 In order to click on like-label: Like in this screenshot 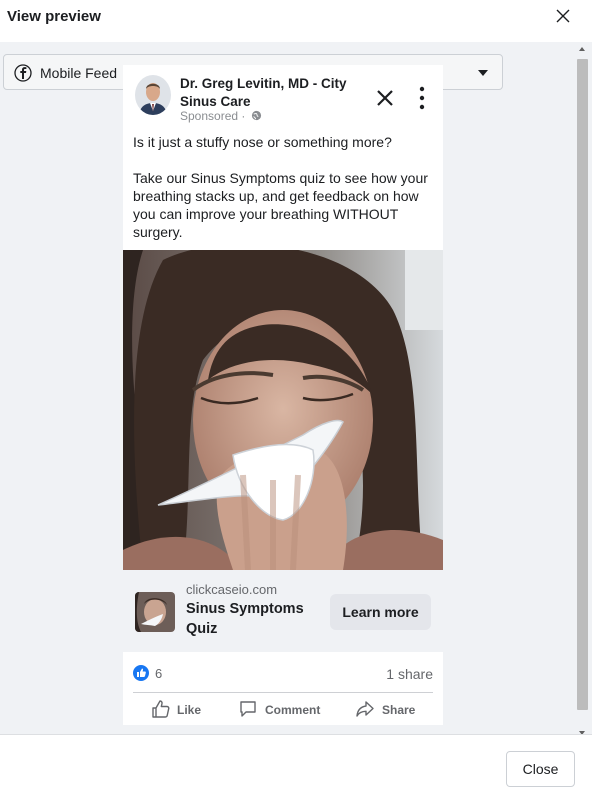, I will do `click(189, 710)`.